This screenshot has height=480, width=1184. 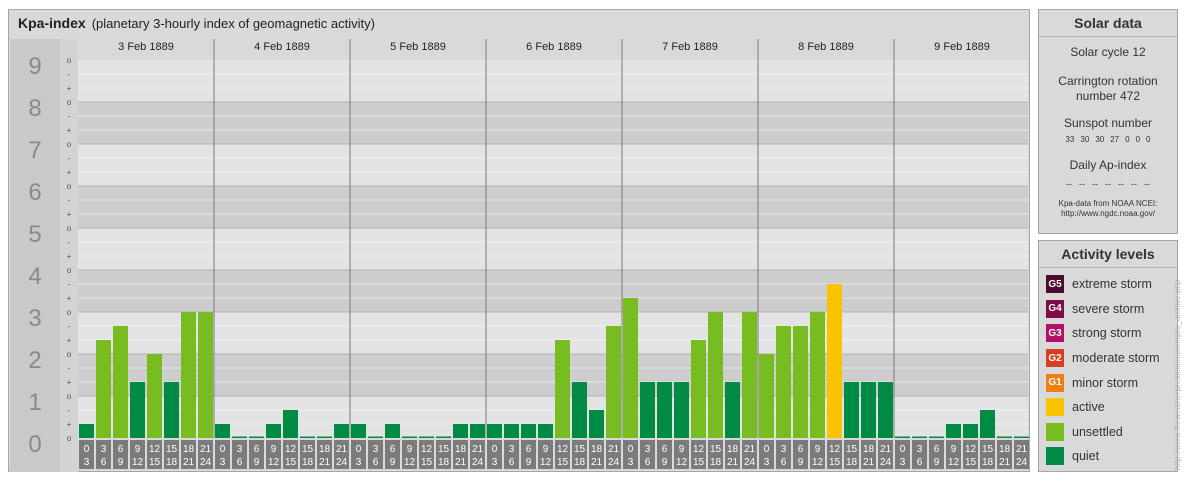 What do you see at coordinates (1111, 309) in the screenshot?
I see `legend-item: G4 severe storm` at bounding box center [1111, 309].